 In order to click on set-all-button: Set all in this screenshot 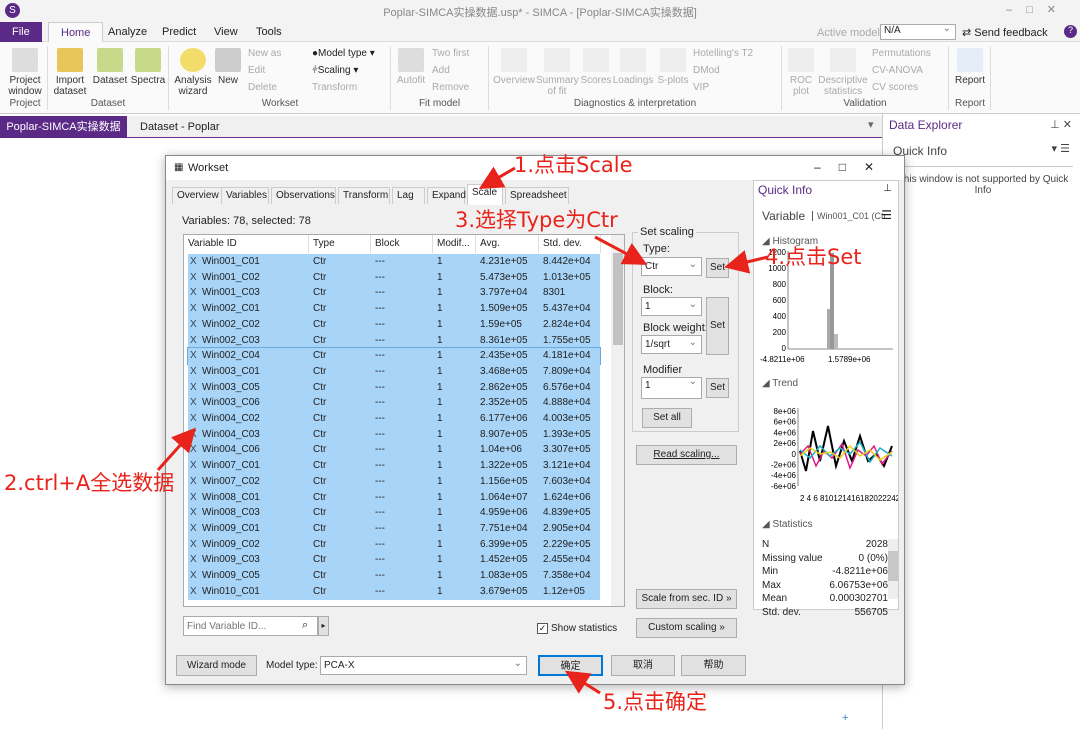, I will do `click(667, 418)`.